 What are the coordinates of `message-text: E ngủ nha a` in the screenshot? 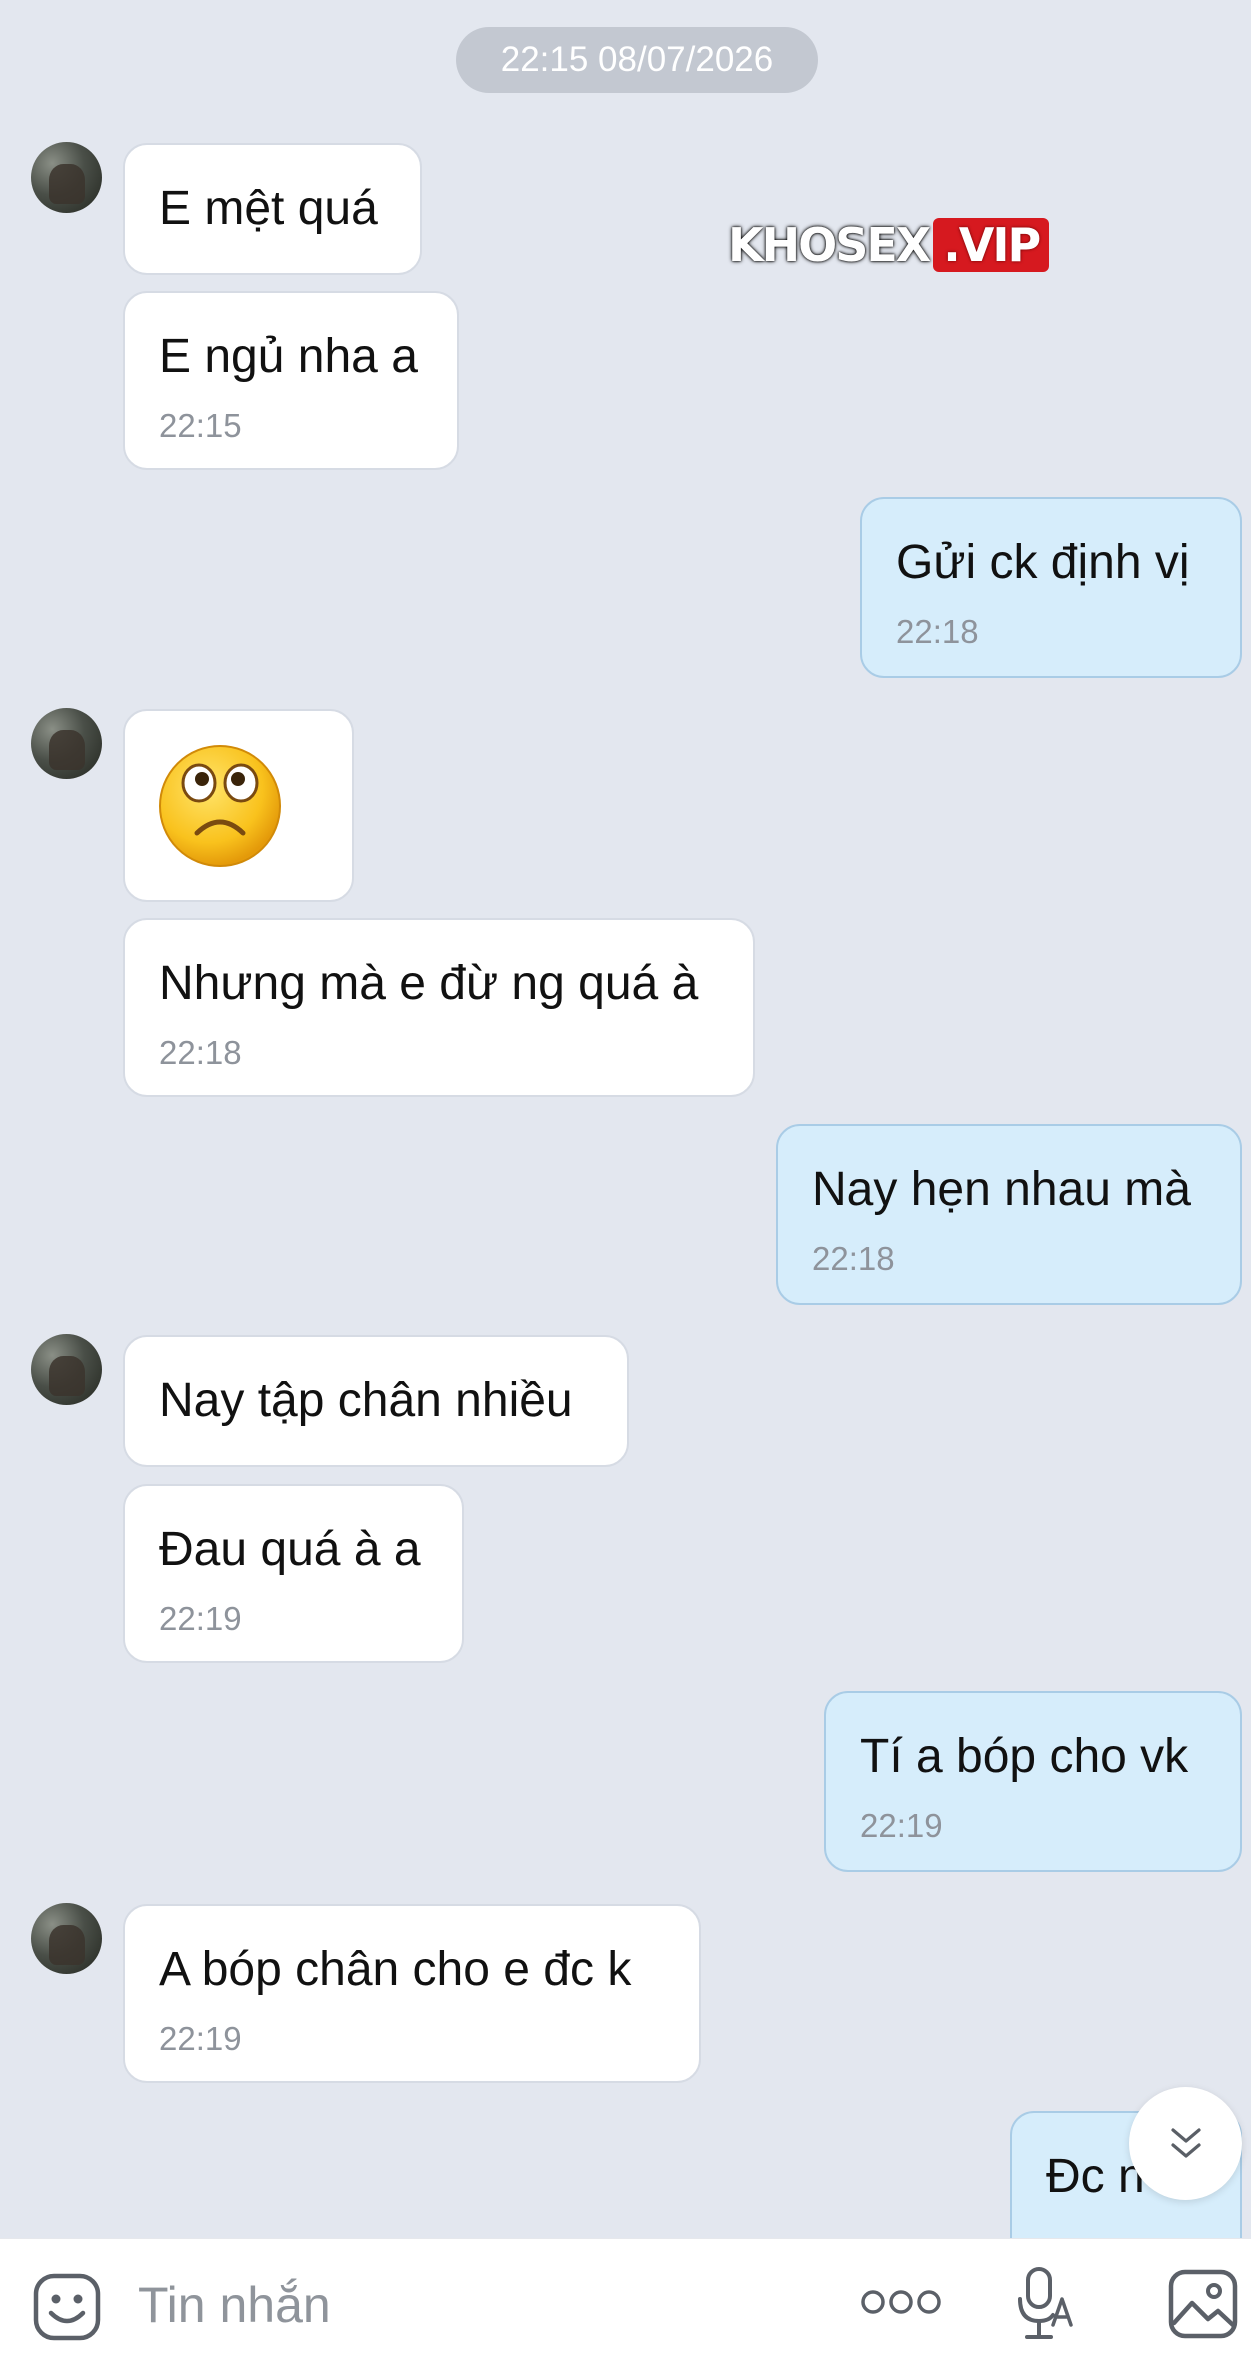 It's located at (288, 356).